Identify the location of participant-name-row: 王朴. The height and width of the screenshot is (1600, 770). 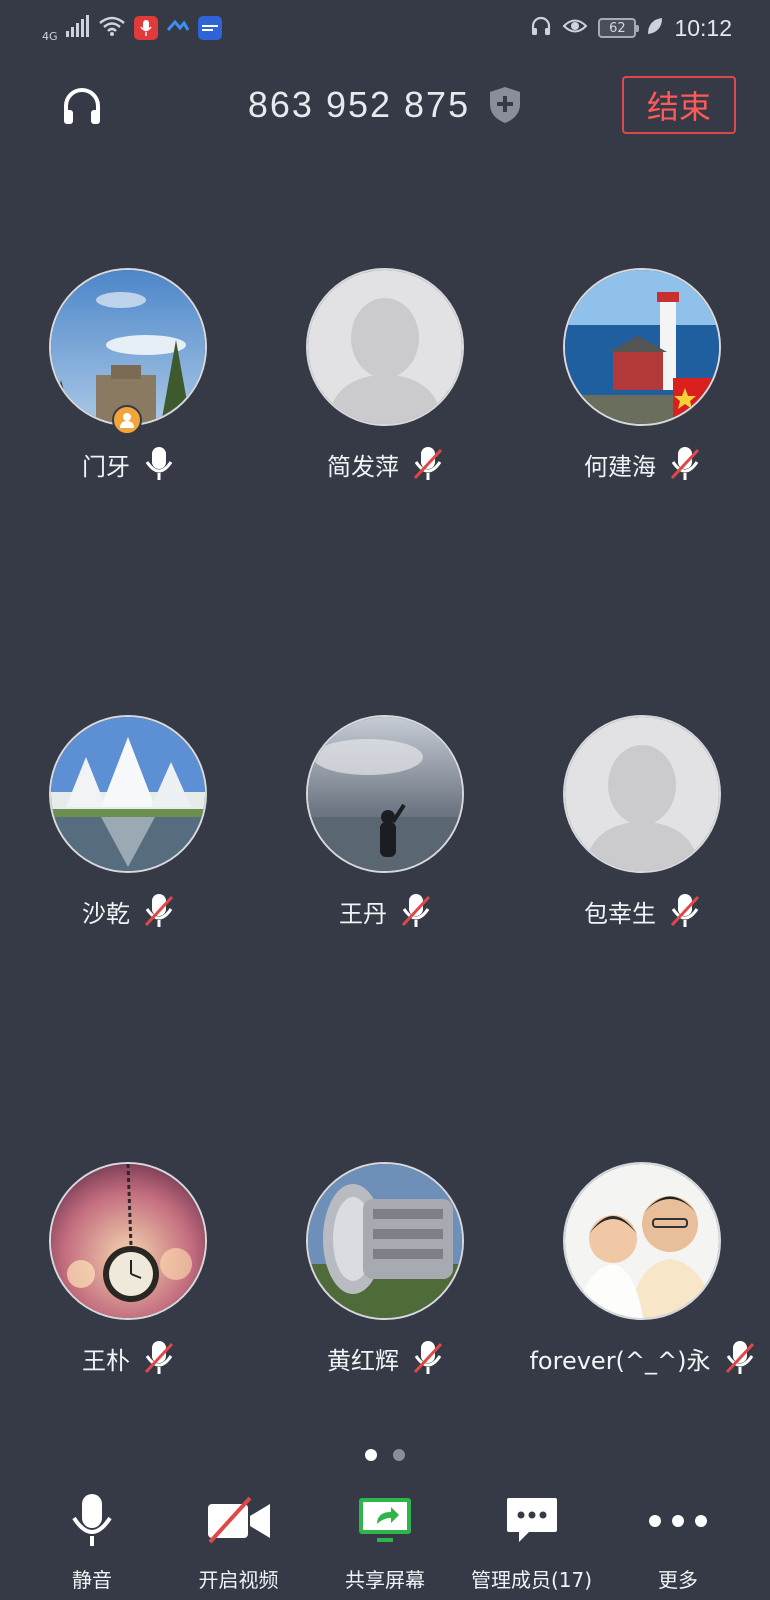
(128, 1358).